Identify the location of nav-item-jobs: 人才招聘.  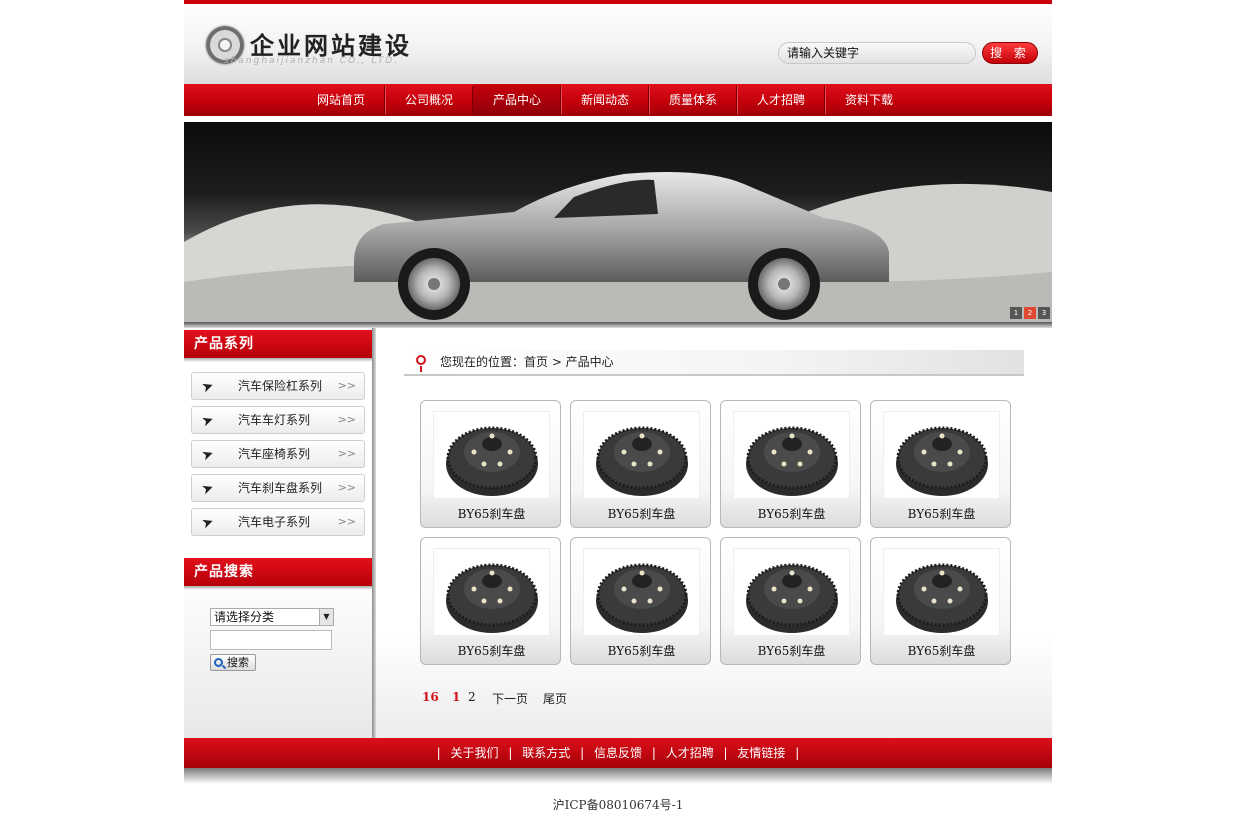
(781, 100).